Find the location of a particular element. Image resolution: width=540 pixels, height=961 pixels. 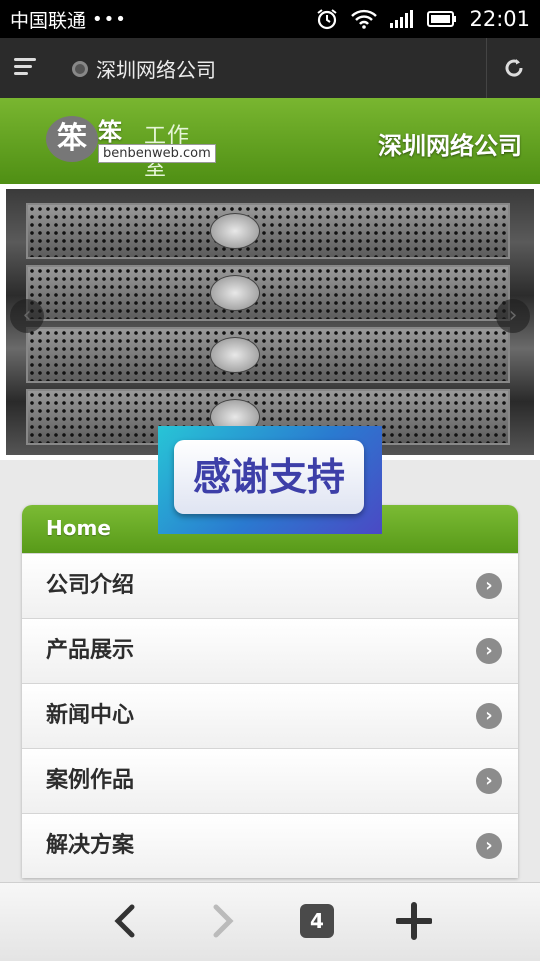

menu-icon is located at coordinates (25, 67).